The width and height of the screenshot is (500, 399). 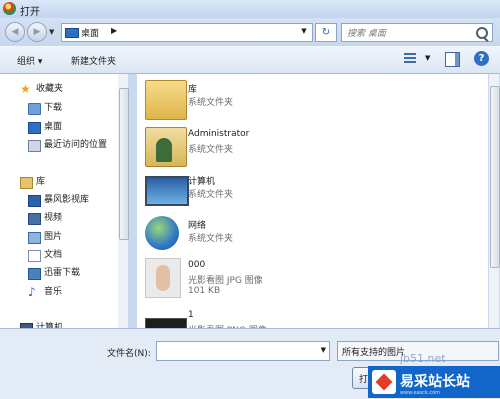 I want to click on file-name: 计算机, so click(x=202, y=182).